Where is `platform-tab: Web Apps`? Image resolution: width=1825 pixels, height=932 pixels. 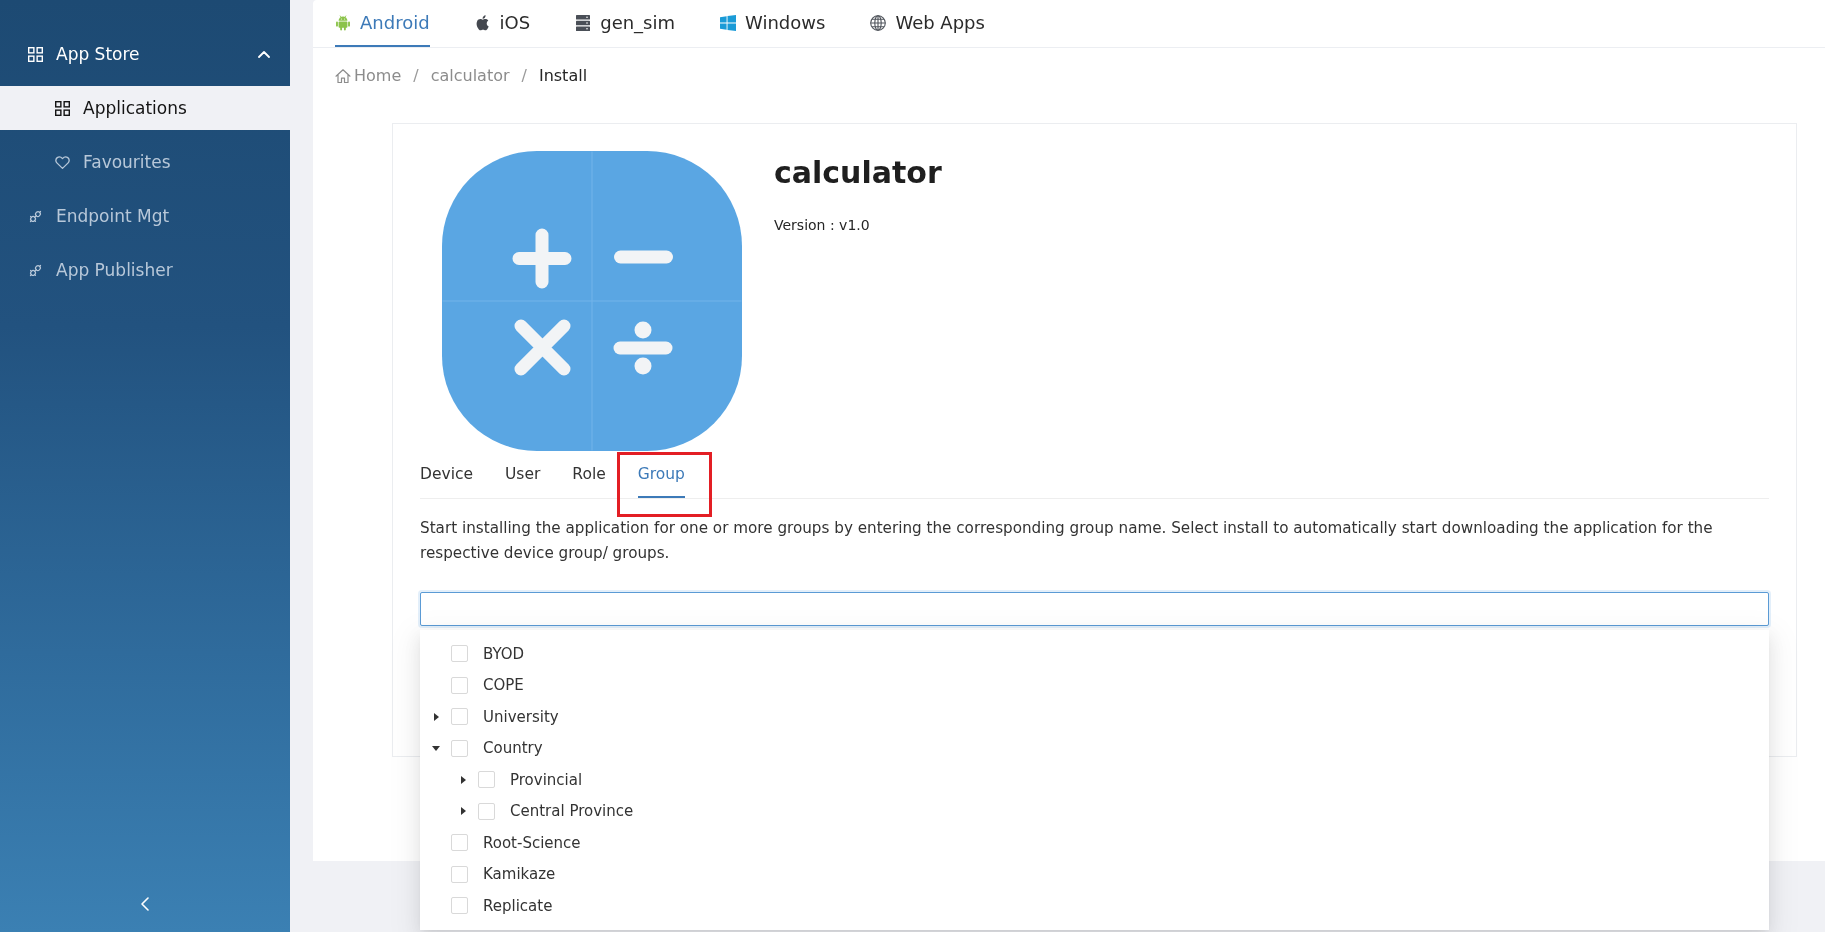 platform-tab: Web Apps is located at coordinates (927, 23).